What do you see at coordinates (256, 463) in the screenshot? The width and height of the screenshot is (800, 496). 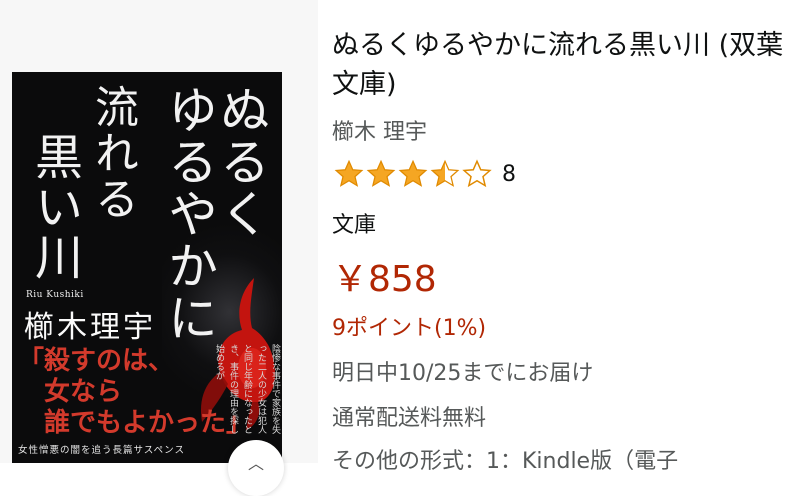 I see `chevron-up-icon: ︿` at bounding box center [256, 463].